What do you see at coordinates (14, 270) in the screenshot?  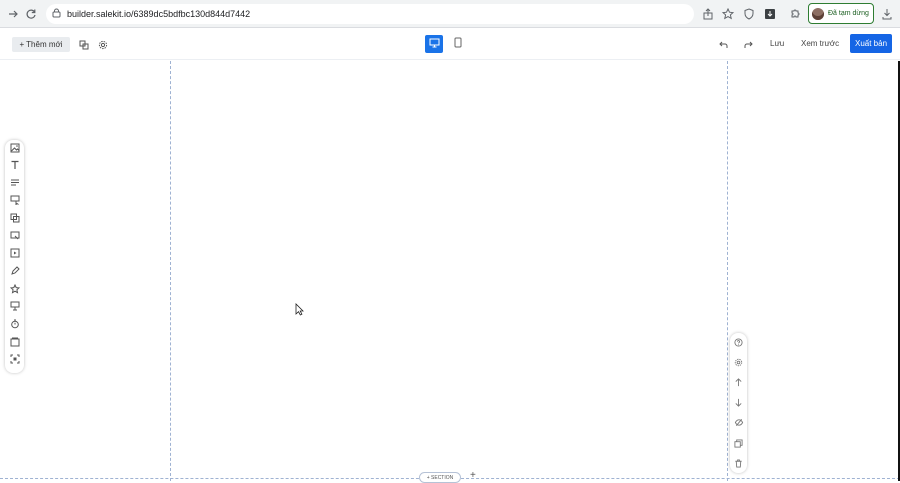 I see `shape-element-icon` at bounding box center [14, 270].